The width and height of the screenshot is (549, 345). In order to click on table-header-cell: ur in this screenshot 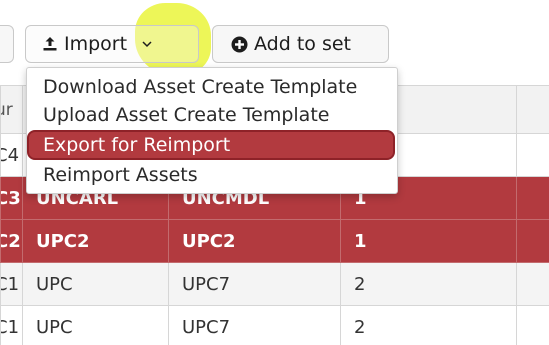, I will do `click(11, 109)`.